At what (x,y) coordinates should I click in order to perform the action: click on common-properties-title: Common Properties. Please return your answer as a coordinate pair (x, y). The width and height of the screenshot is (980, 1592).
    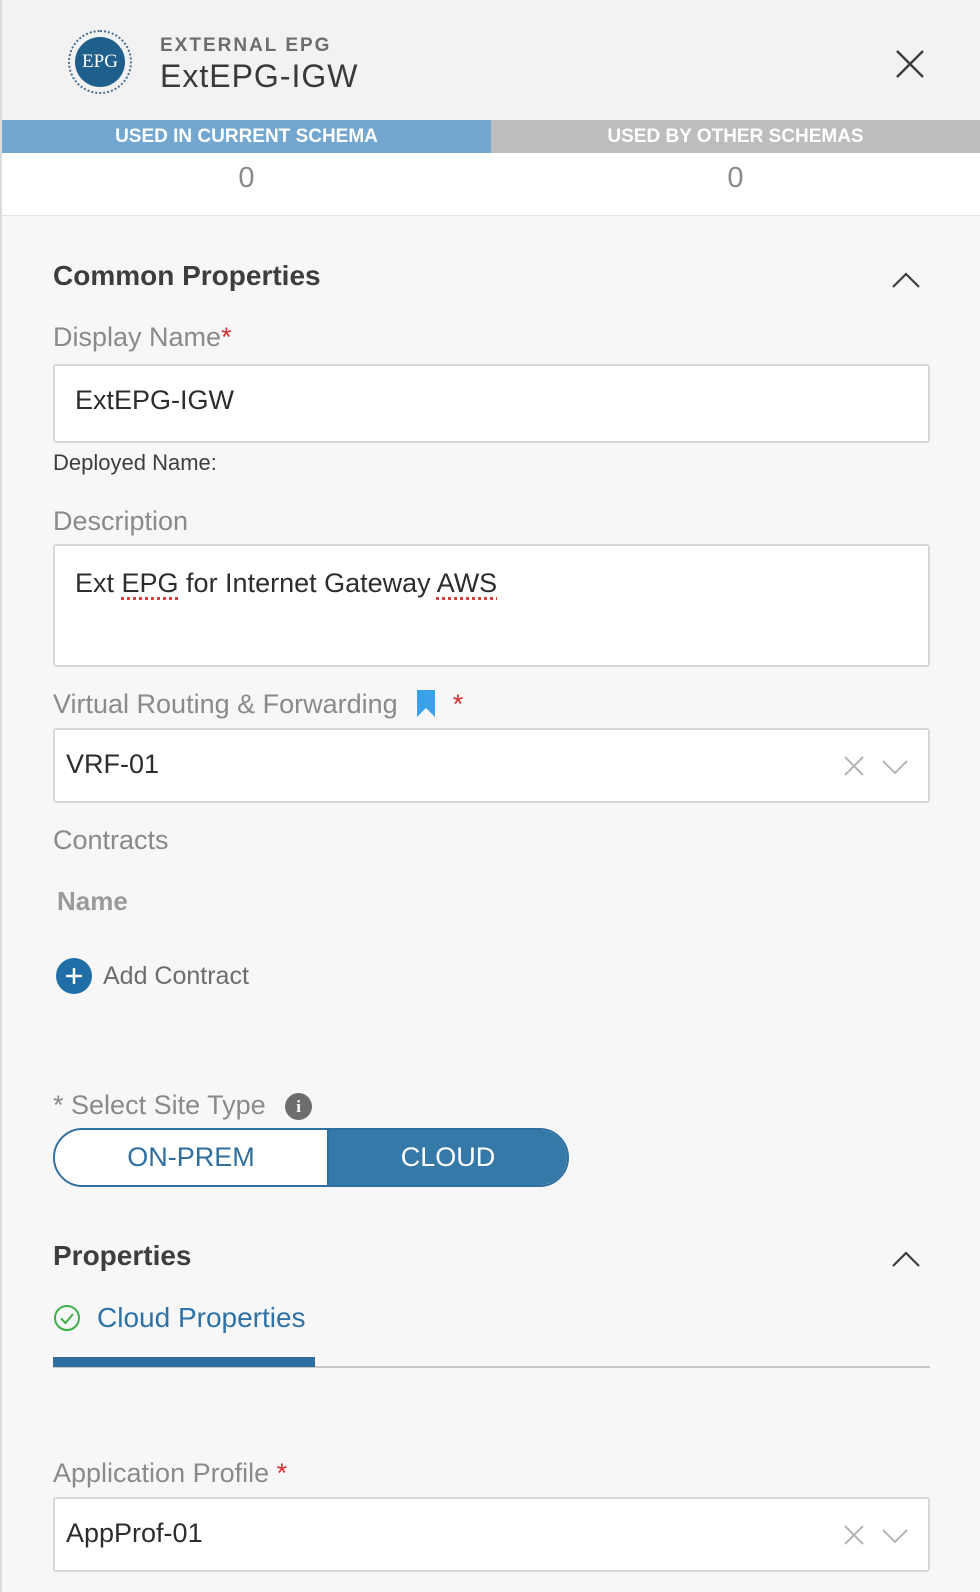
    Looking at the image, I should click on (187, 275).